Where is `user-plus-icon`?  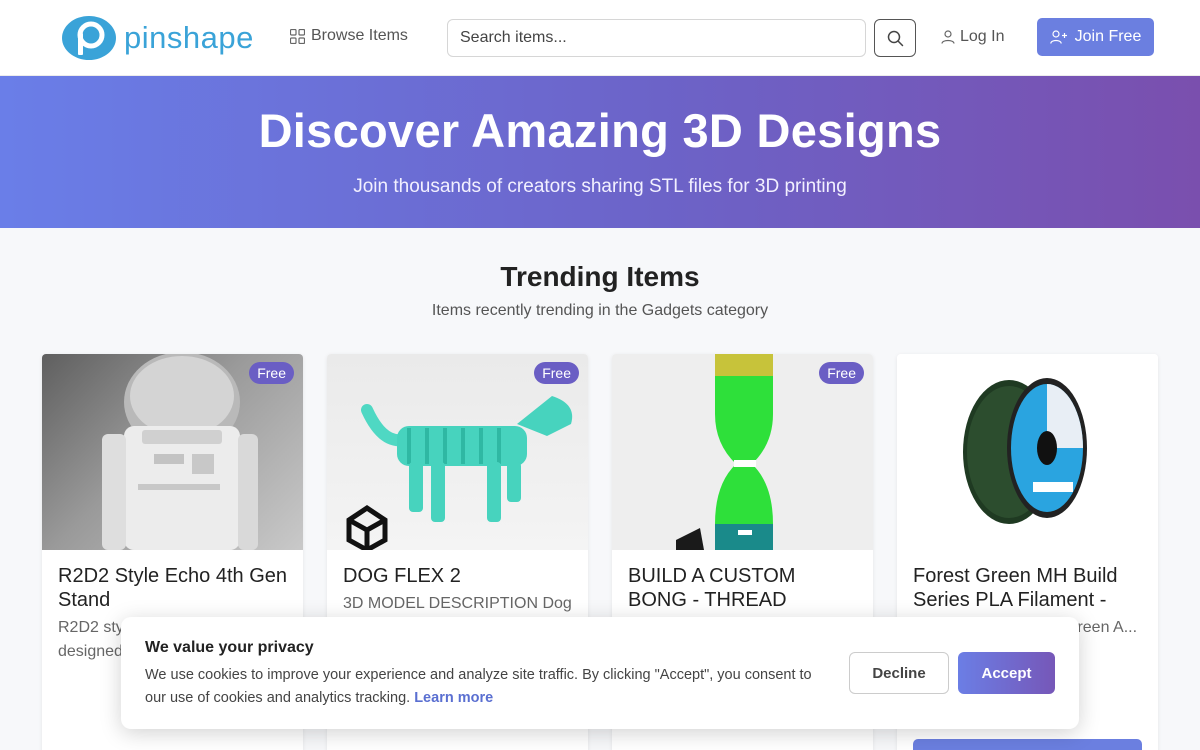 user-plus-icon is located at coordinates (1058, 37).